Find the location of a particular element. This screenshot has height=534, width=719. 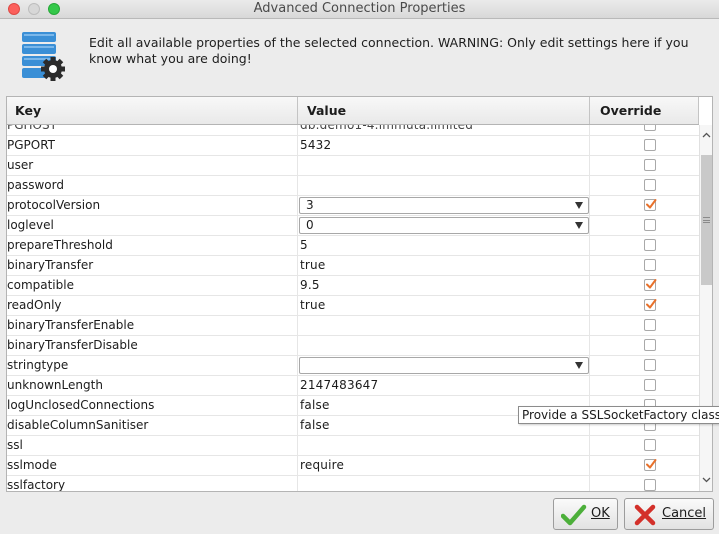

table-row: readOnly true is located at coordinates (353, 306).